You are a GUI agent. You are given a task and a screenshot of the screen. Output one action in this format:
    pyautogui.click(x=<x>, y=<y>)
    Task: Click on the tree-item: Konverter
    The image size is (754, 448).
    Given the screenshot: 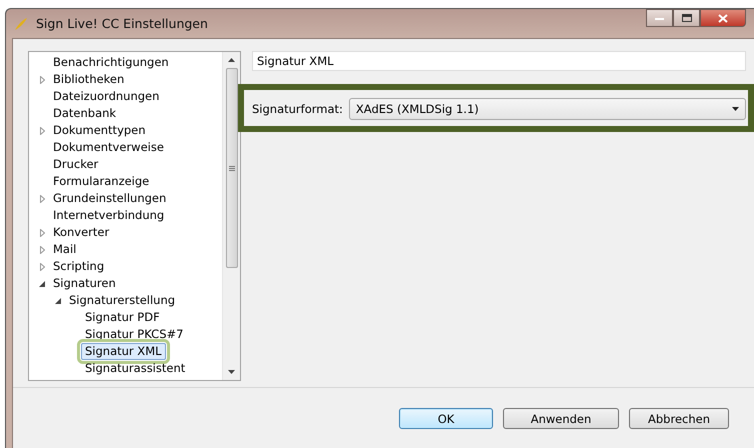 What is the action you would take?
    pyautogui.click(x=81, y=232)
    